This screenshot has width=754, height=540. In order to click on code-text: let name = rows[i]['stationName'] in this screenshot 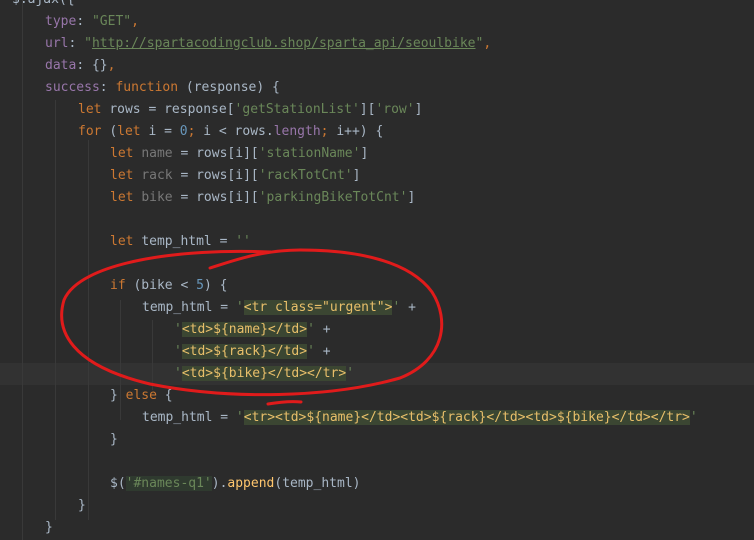, I will do `click(239, 154)`.